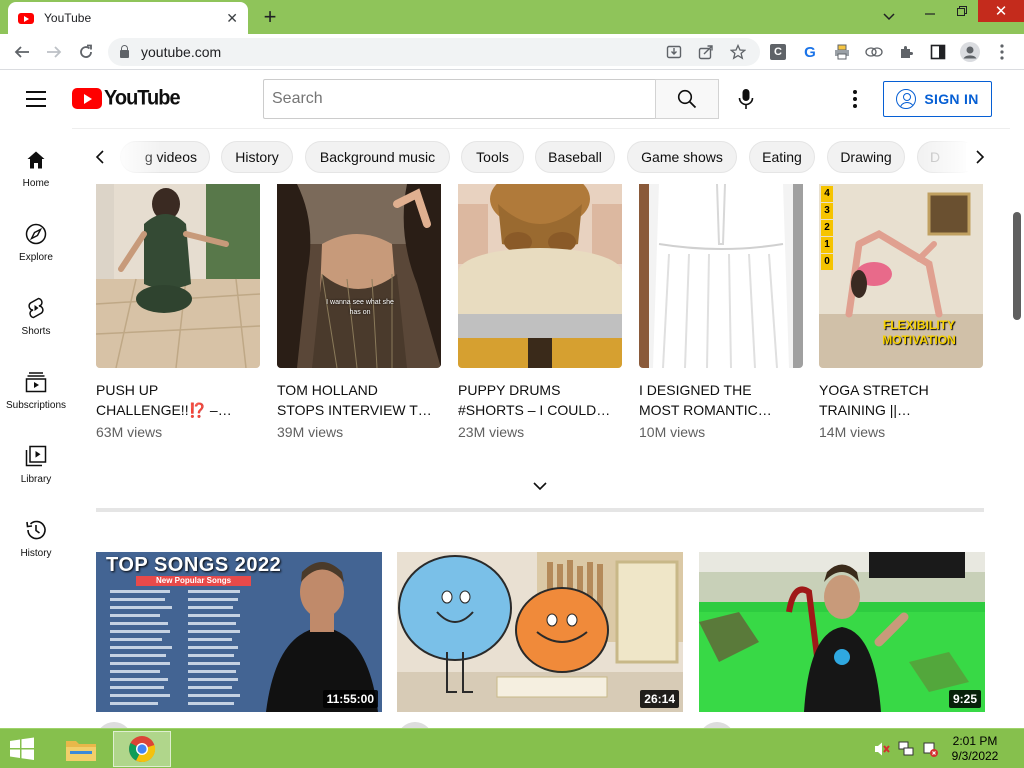 The height and width of the screenshot is (768, 1024). I want to click on chips-scroll-left-icon, so click(100, 157).